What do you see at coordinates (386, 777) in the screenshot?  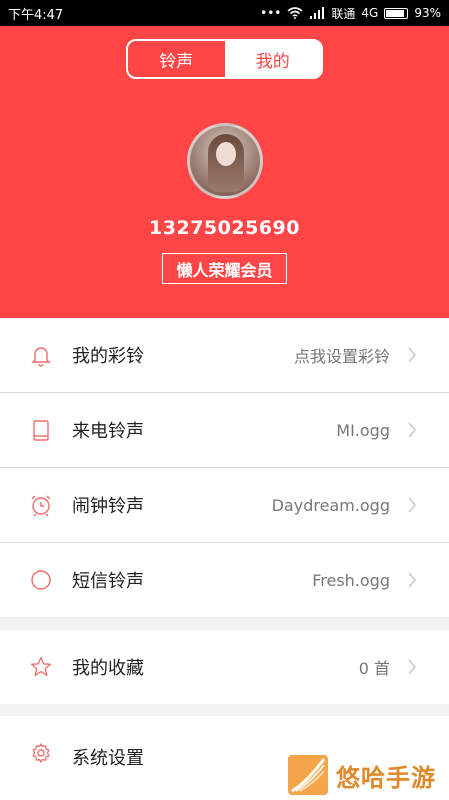 I see `watermark-text: 悠哈手游` at bounding box center [386, 777].